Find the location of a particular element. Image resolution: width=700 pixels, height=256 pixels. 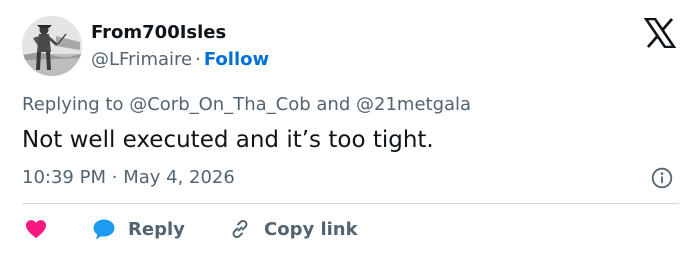

post-timestamp: 10:39 PM · May 4, 2026 is located at coordinates (128, 178).